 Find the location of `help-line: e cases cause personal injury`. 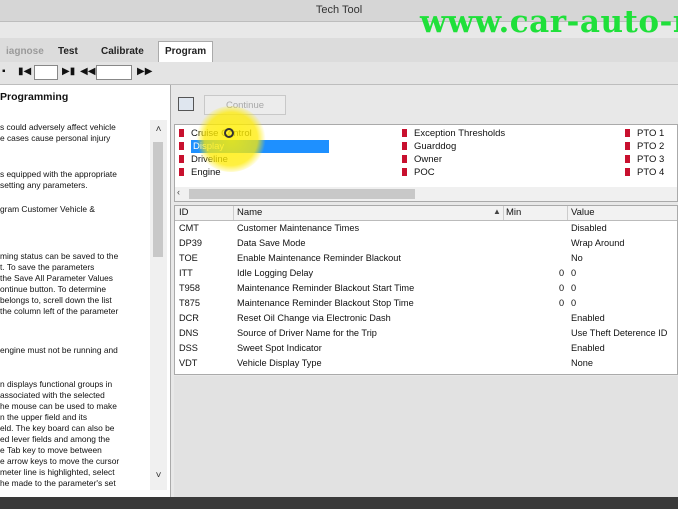

help-line: e cases cause personal injury is located at coordinates (55, 138).